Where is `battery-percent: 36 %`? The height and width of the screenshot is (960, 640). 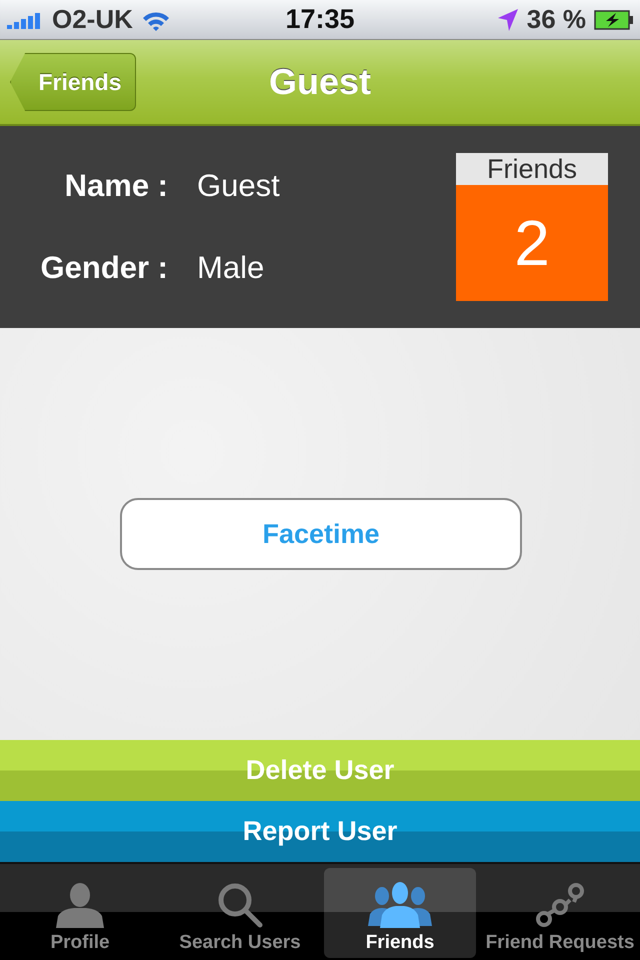
battery-percent: 36 % is located at coordinates (556, 19).